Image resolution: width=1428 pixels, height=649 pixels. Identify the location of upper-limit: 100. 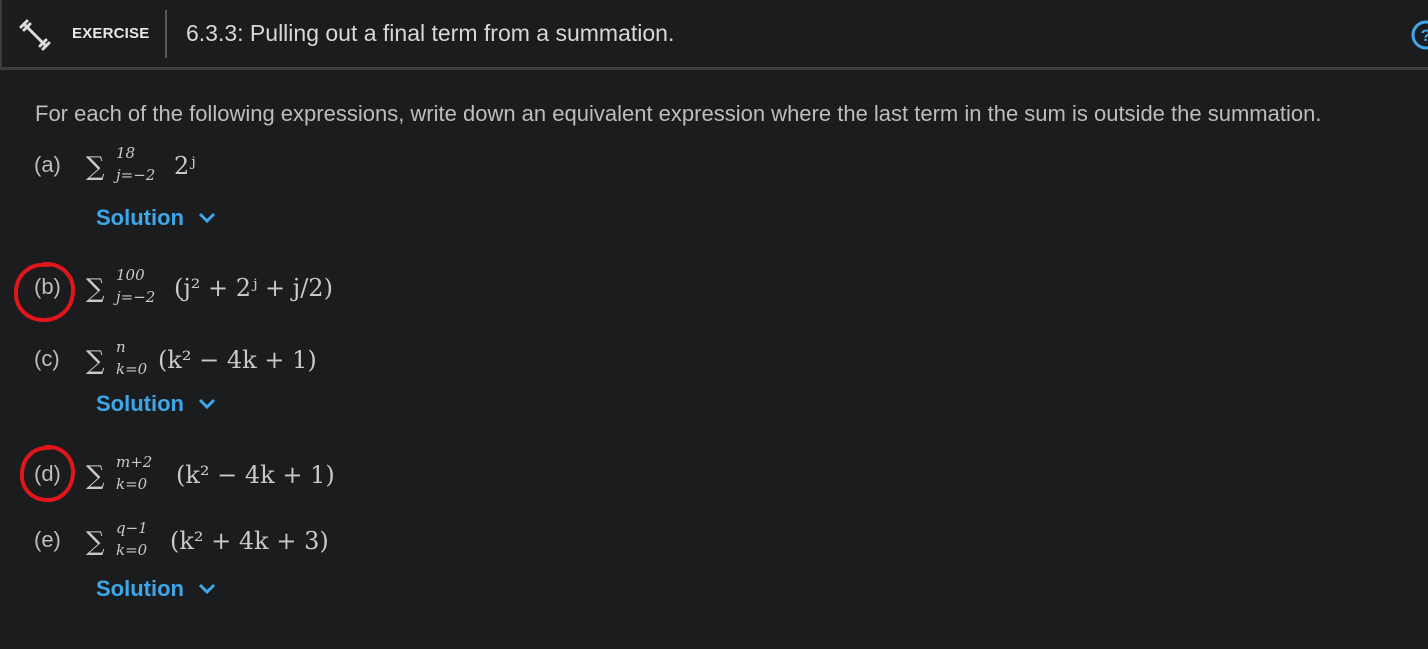
(130, 275).